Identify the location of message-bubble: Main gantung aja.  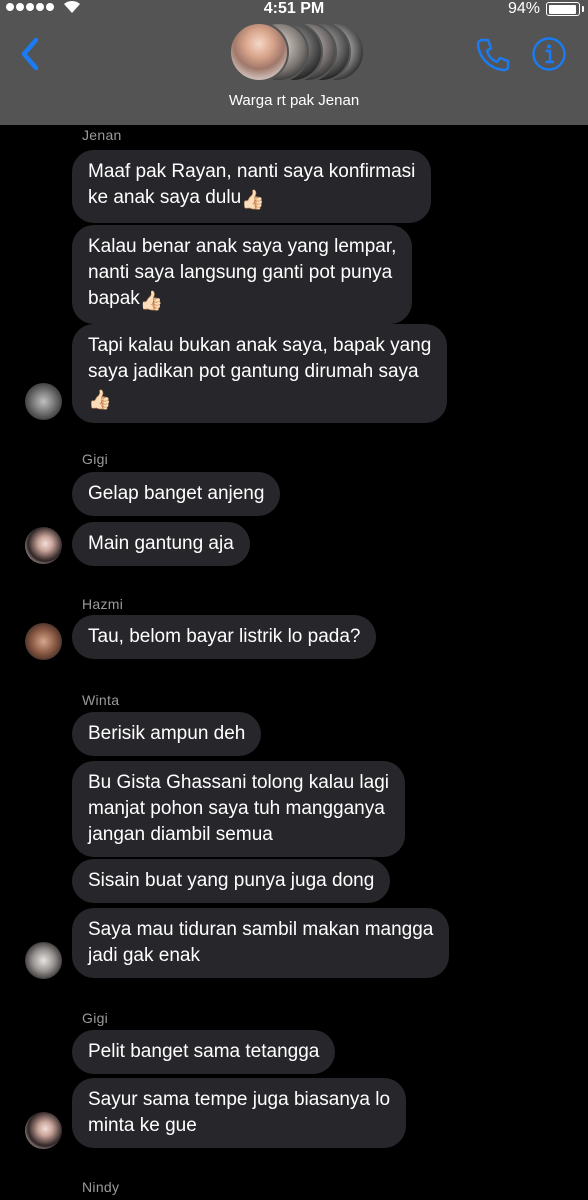
(161, 544).